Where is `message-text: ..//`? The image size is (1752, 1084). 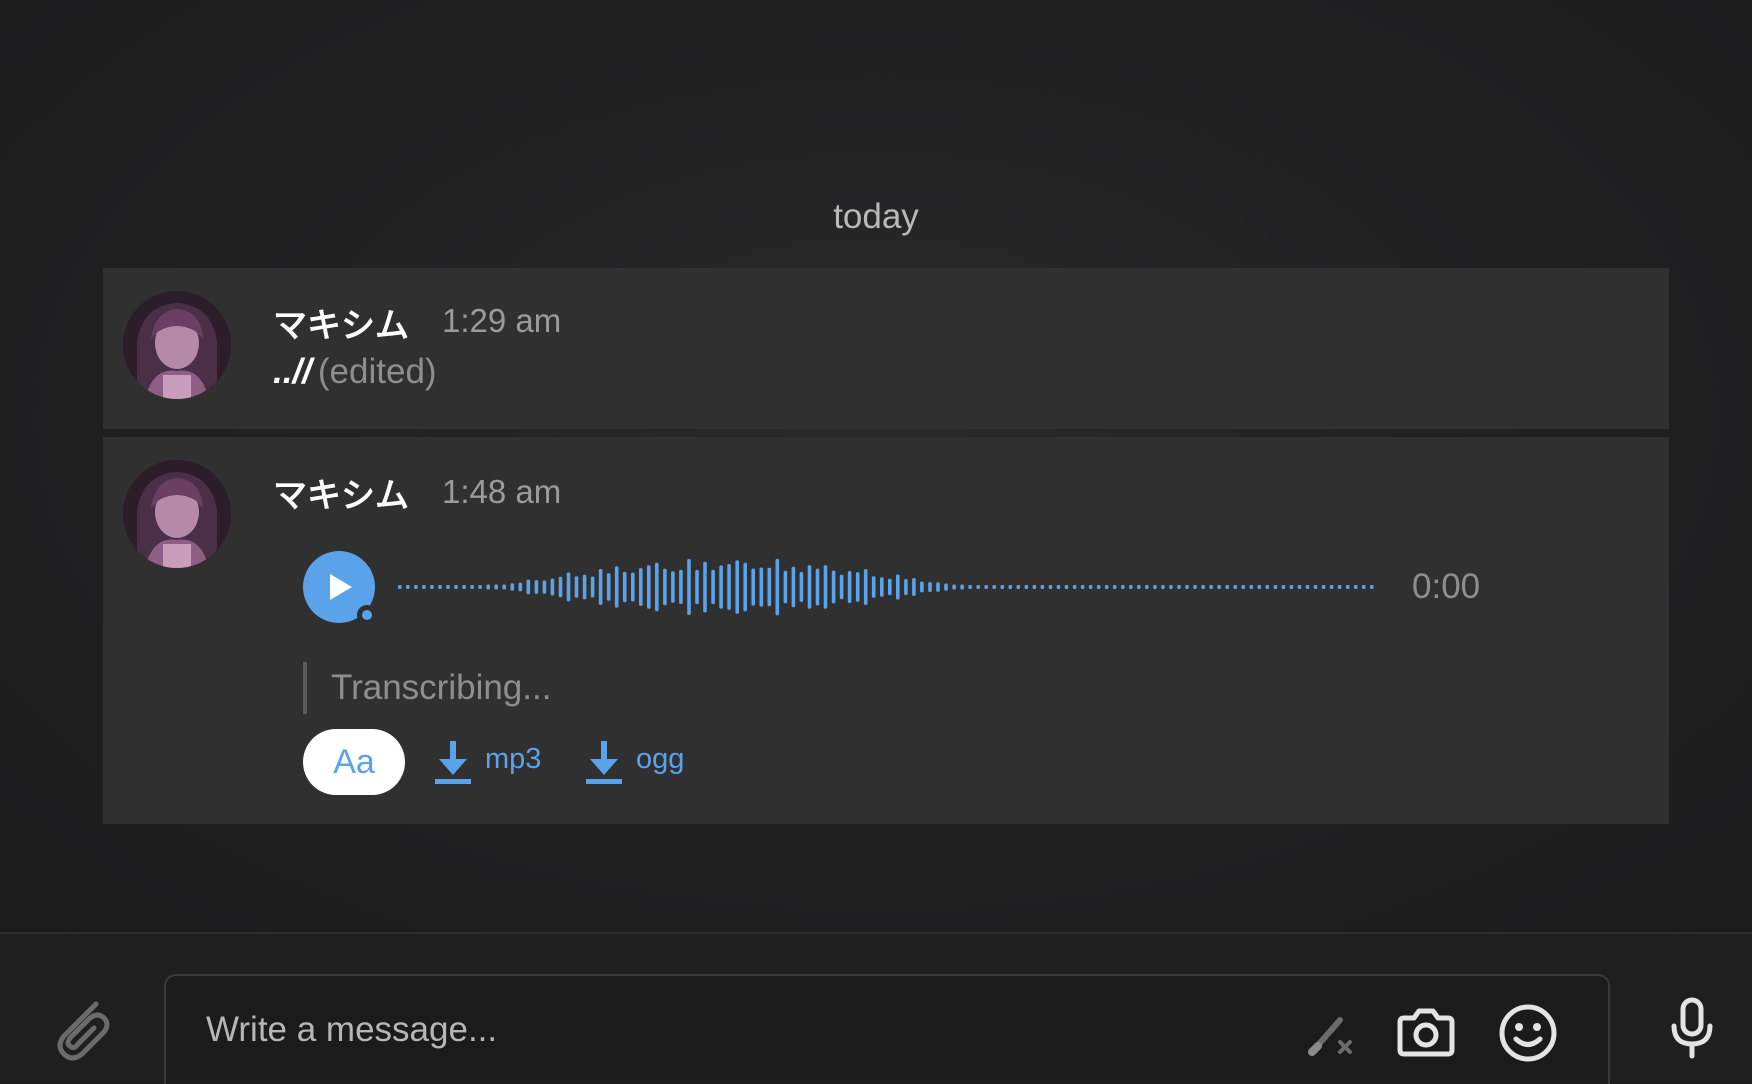
message-text: ..// is located at coordinates (292, 371).